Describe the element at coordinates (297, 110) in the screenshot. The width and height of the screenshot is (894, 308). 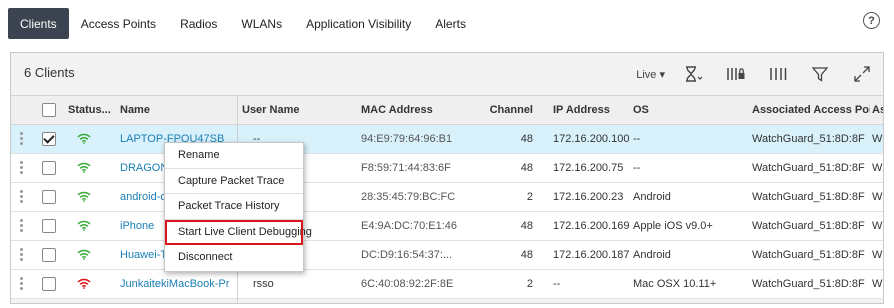
I see `col-user-name: User Name` at that location.